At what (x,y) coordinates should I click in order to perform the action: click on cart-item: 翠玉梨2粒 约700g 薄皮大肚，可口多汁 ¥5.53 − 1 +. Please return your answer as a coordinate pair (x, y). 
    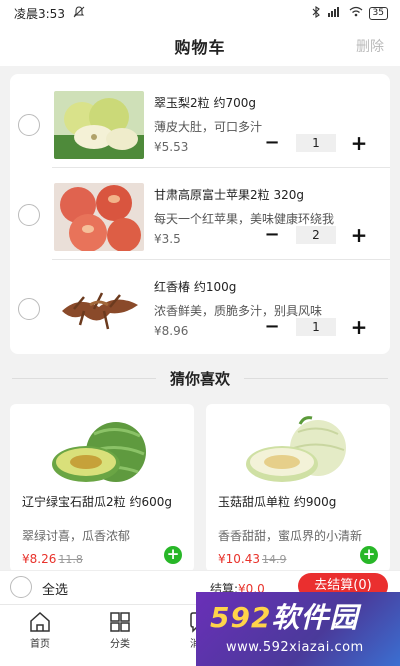
    Looking at the image, I should click on (200, 123).